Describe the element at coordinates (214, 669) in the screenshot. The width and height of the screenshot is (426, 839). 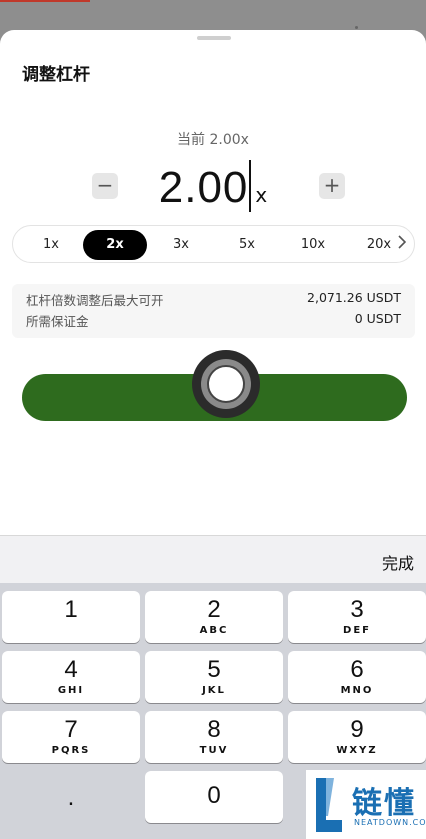
I see `key-5-digit: 5` at that location.